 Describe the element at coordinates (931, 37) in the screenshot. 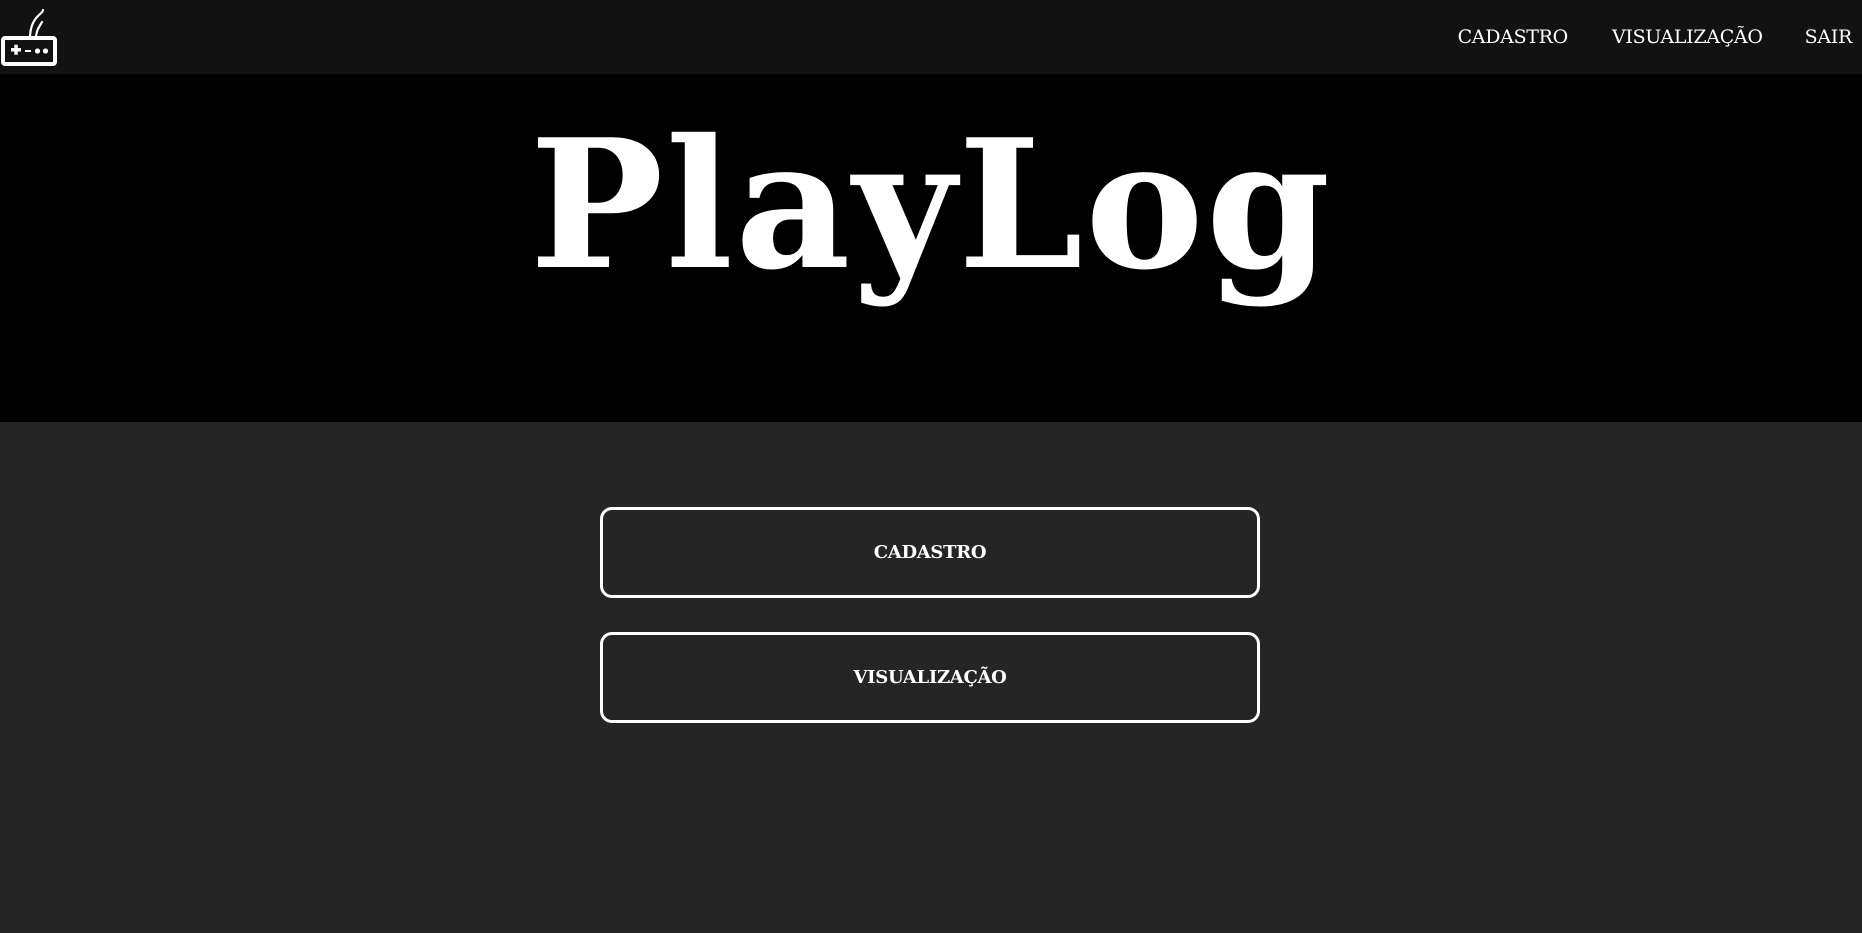

I see `top-navbar: CADASTRO VISUALIZAÇÃO SAIR` at that location.